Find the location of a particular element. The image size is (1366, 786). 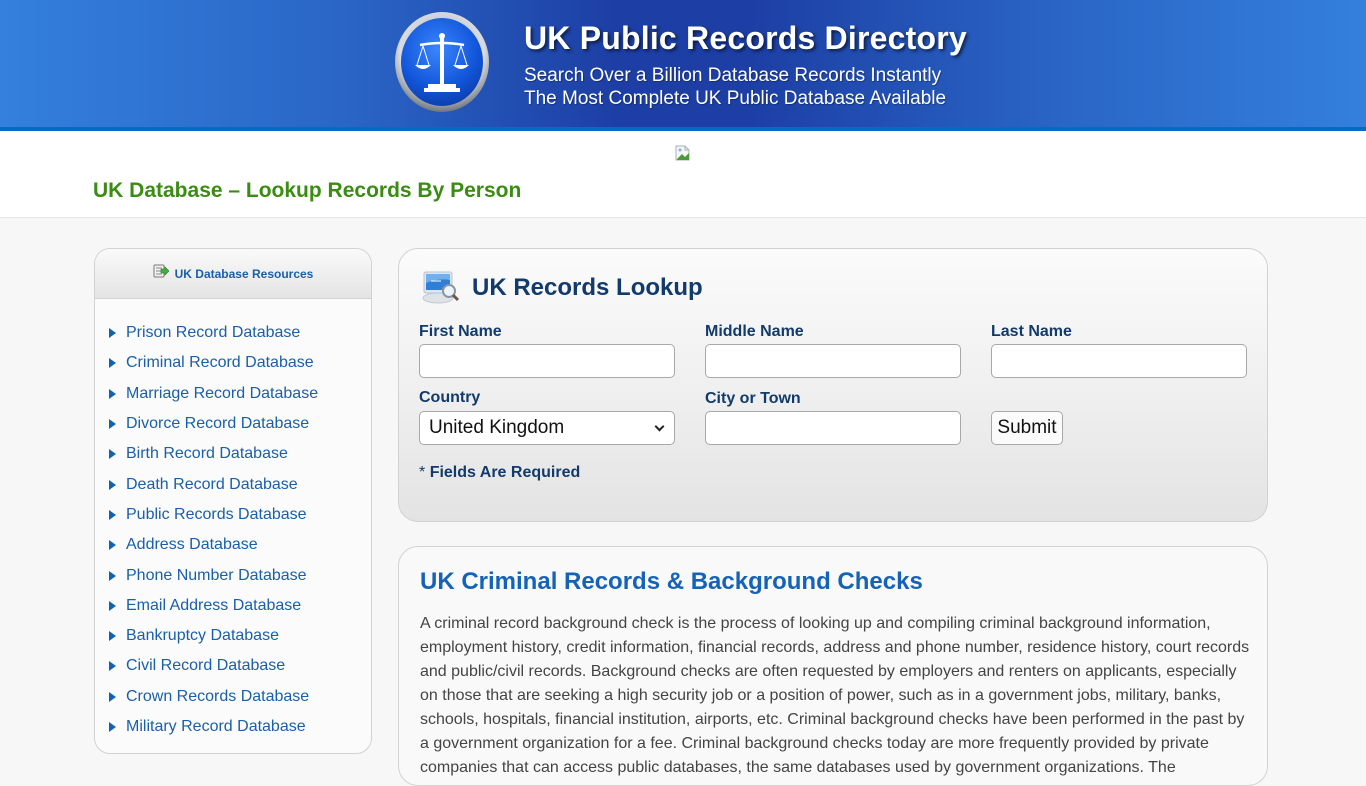

sidebar-link: Prison Record Database is located at coordinates (213, 333).